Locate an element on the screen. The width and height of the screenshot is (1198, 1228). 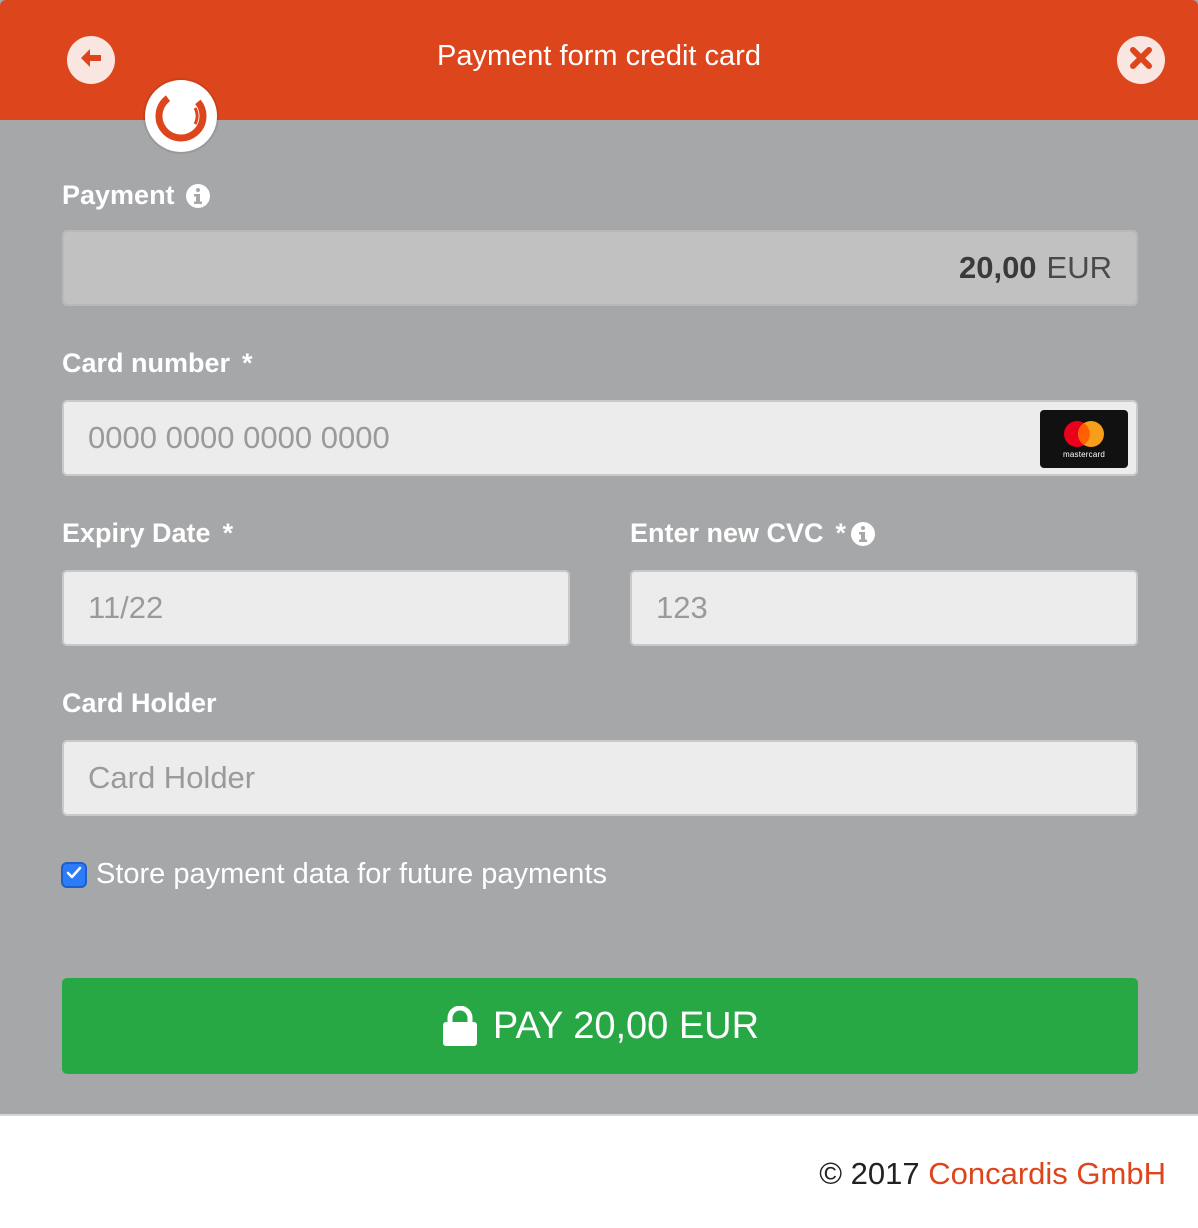
cvc-placeholder: 123 is located at coordinates (682, 607).